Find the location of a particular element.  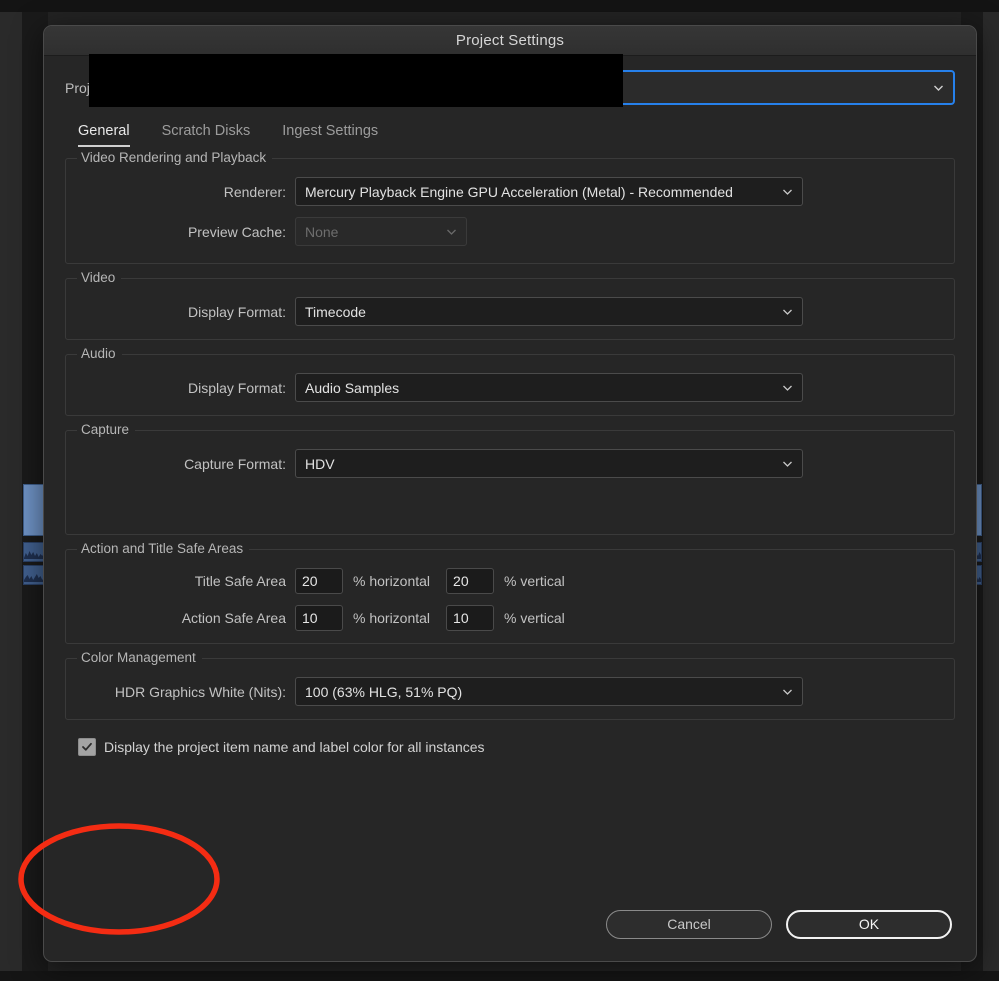

capture-format-select: HDV is located at coordinates (549, 463).